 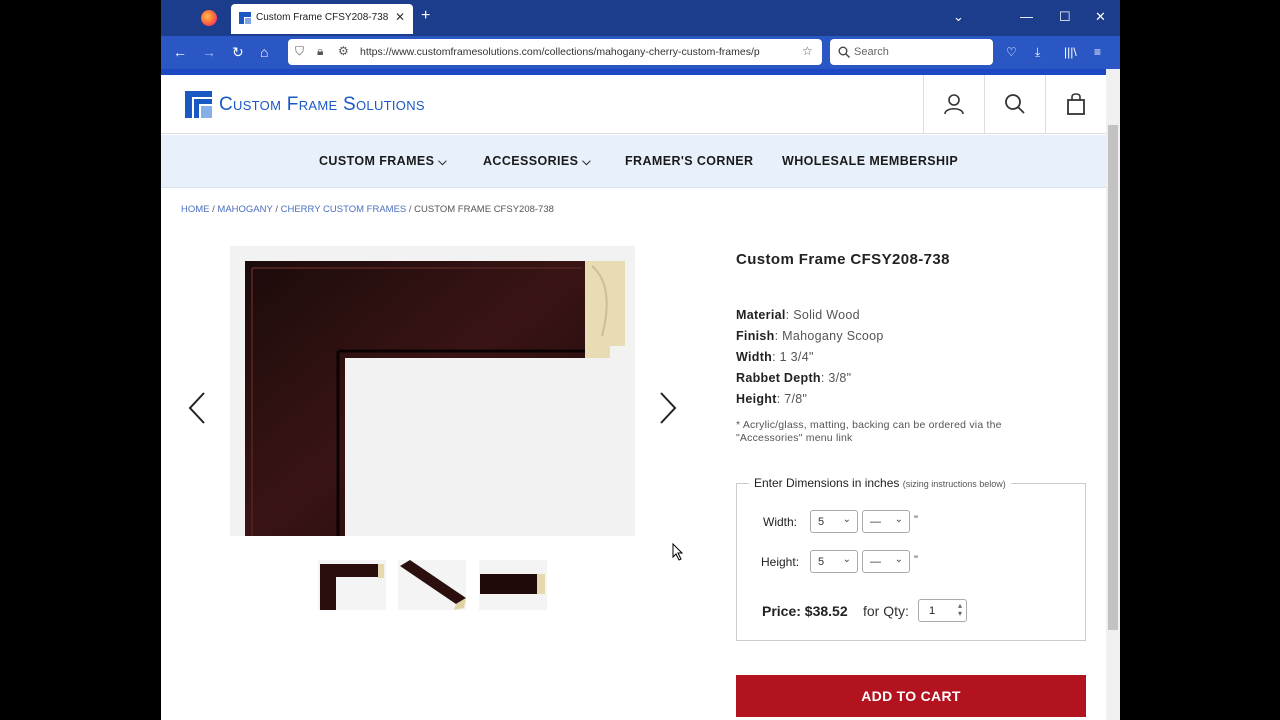 What do you see at coordinates (1113, 377) in the screenshot?
I see `scrollbar-thumb` at bounding box center [1113, 377].